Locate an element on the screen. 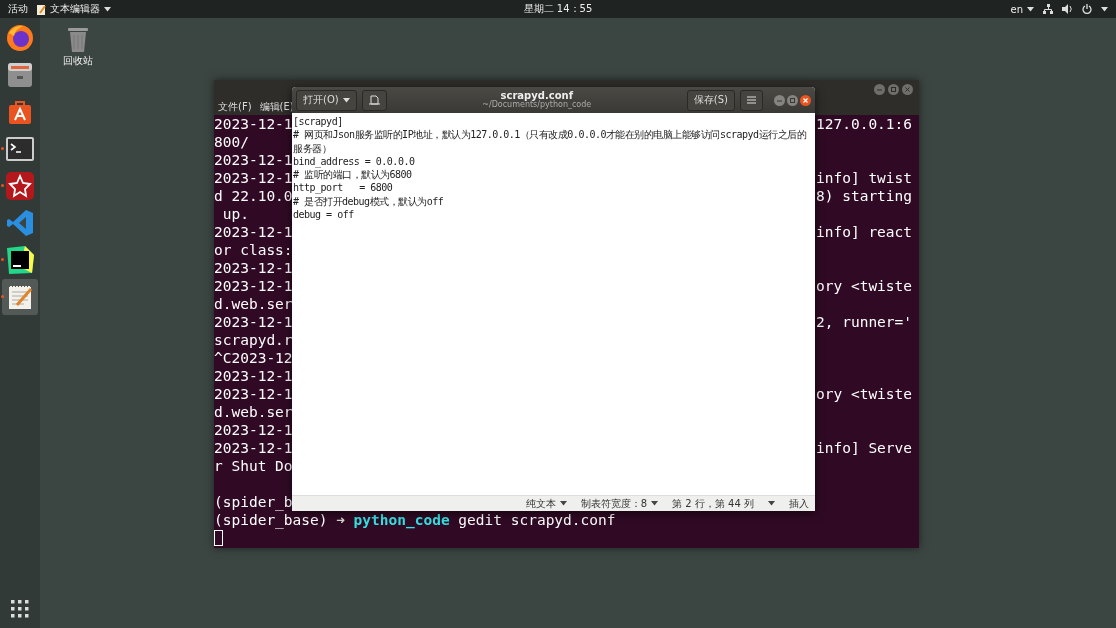  volume-icon is located at coordinates (1067, 9).